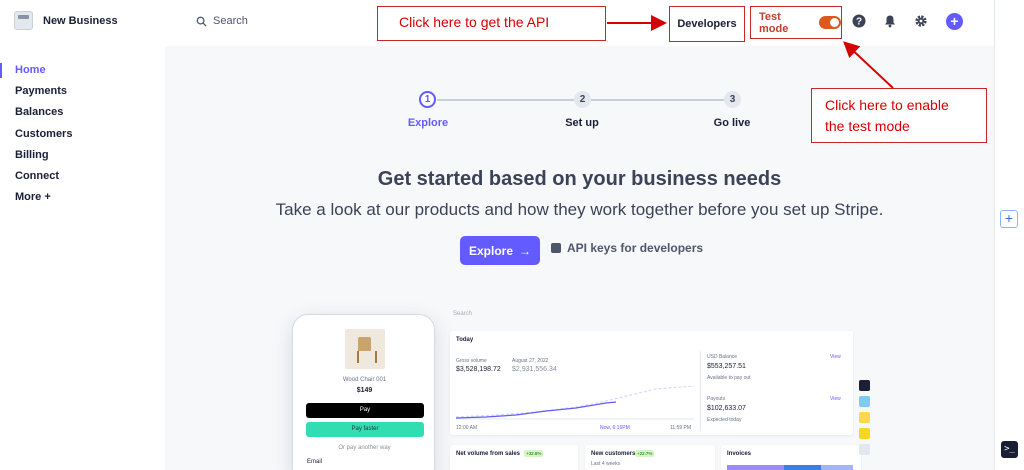  I want to click on step-1-indicator: 1, so click(427, 99).